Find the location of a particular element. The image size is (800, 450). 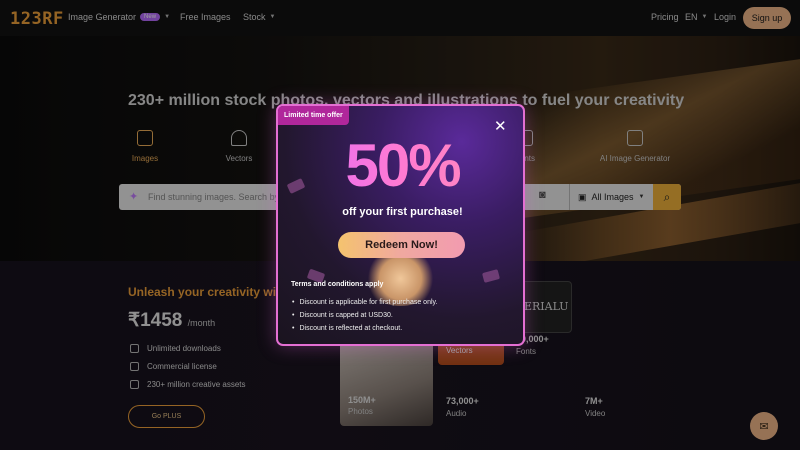

limited-offer-badge: Limited time offer is located at coordinates (313, 115).